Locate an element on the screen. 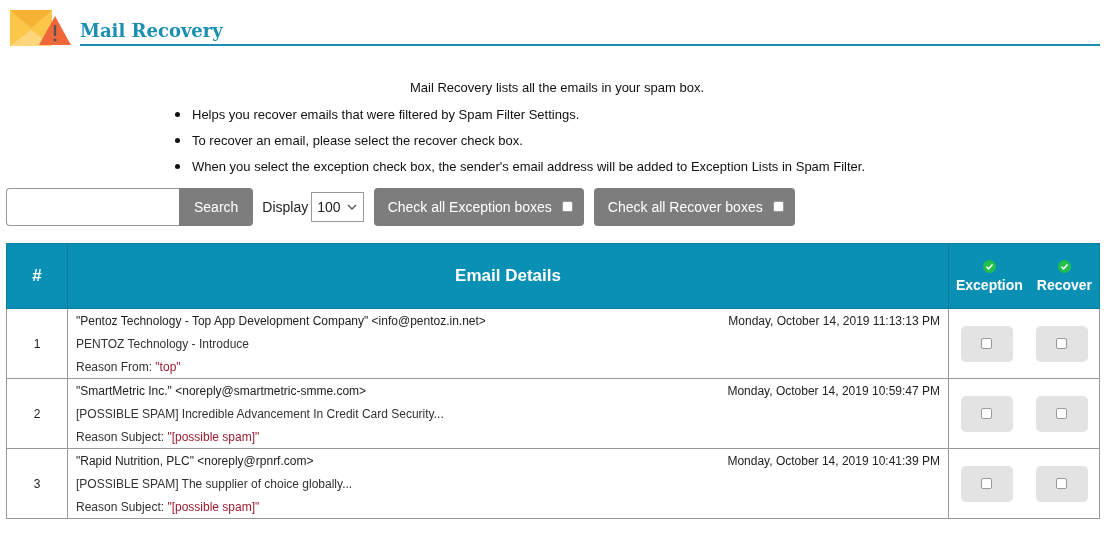 This screenshot has height=543, width=1114. column-header: Recover is located at coordinates (1064, 284).